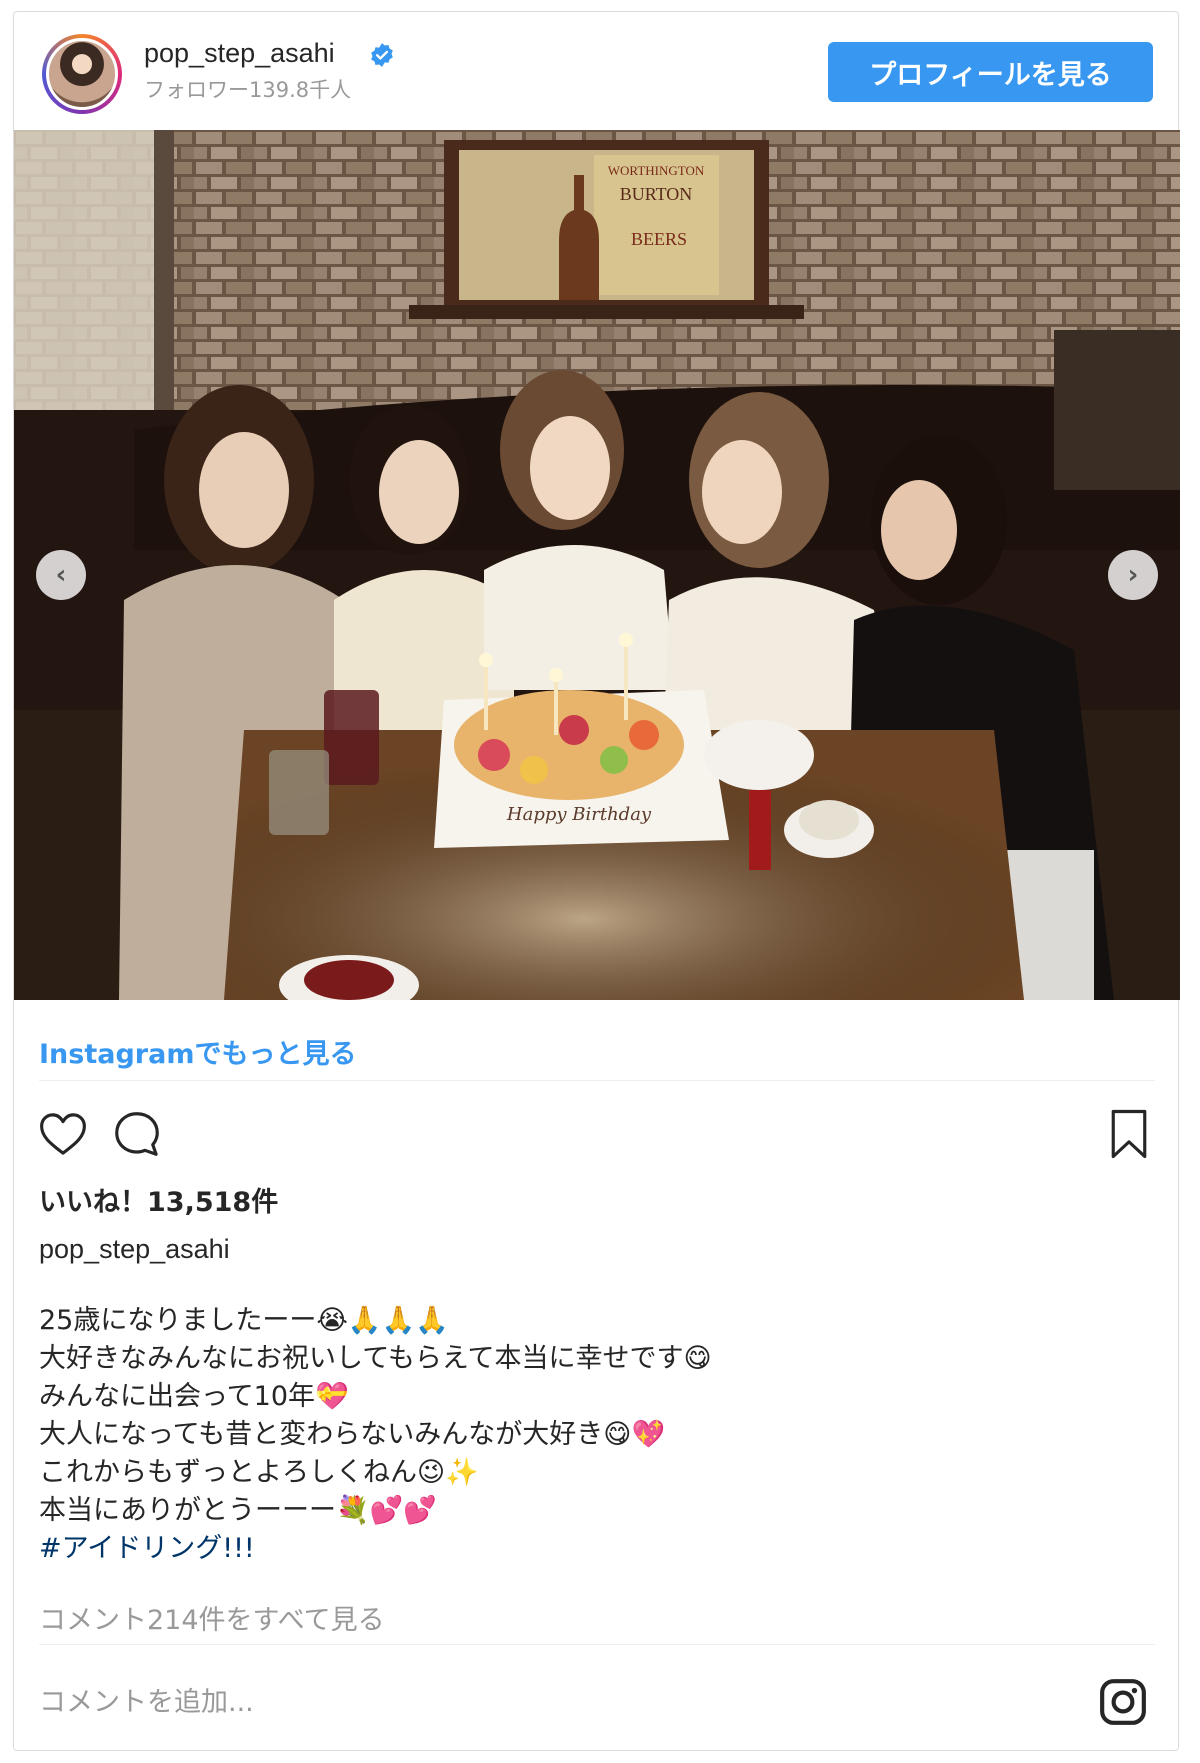  I want to click on plate-text: Happy Birthday, so click(579, 814).